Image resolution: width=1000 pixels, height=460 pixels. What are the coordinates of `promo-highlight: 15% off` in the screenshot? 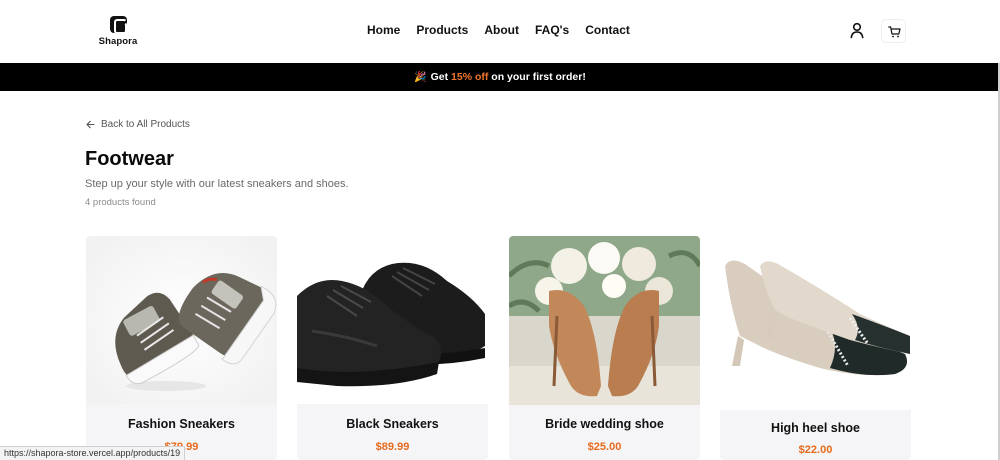 It's located at (470, 77).